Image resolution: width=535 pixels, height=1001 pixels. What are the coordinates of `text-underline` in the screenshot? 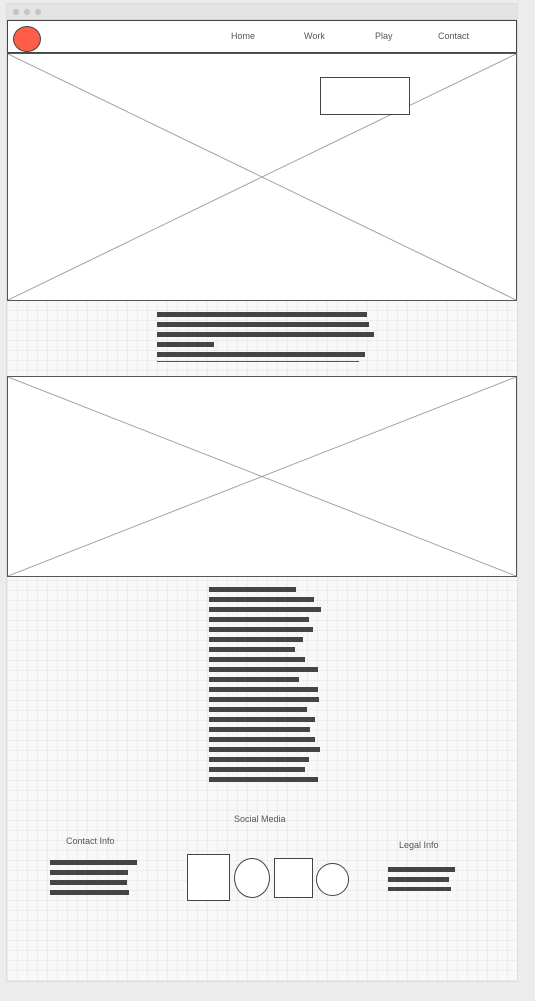 It's located at (258, 361).